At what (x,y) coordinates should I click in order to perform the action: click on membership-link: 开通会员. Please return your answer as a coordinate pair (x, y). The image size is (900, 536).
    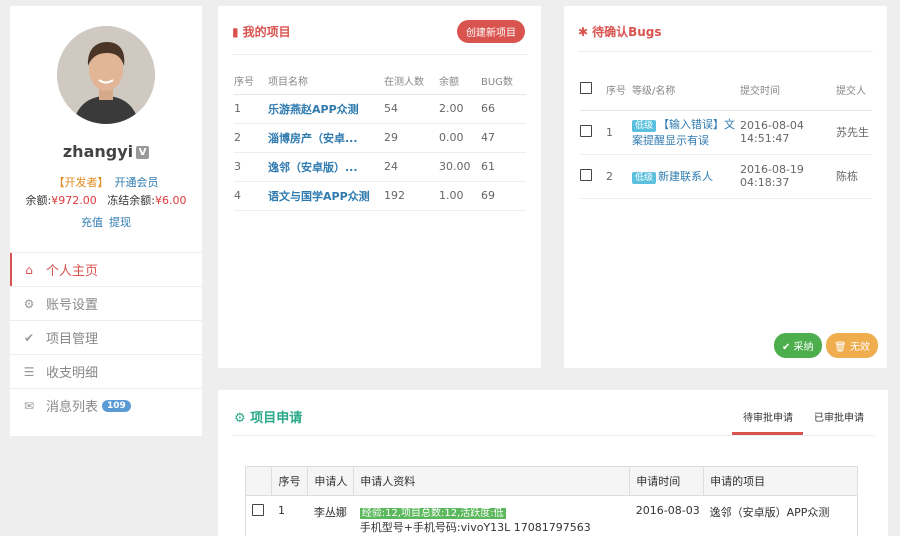
    Looking at the image, I should click on (137, 182).